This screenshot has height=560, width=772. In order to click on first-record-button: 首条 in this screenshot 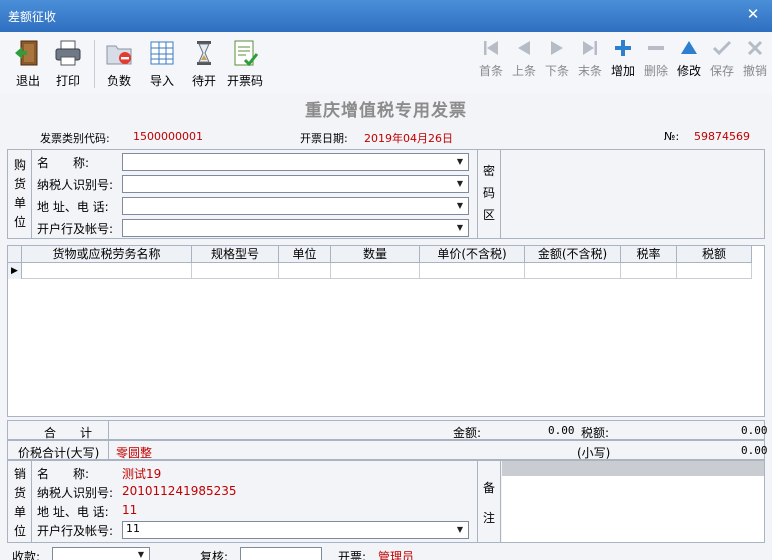, I will do `click(491, 65)`.